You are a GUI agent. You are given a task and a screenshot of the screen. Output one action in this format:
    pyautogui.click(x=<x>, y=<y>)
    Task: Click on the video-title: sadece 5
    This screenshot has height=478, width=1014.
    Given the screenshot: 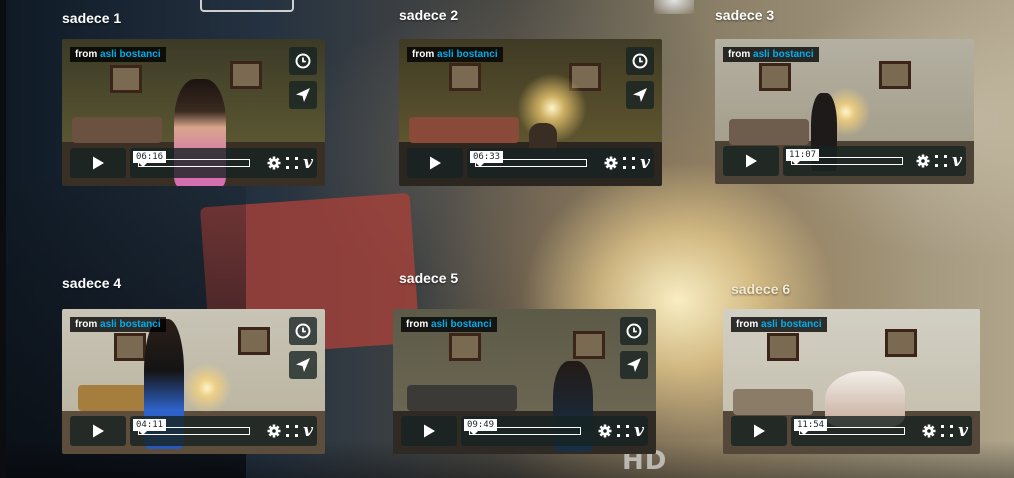 What is the action you would take?
    pyautogui.click(x=429, y=278)
    